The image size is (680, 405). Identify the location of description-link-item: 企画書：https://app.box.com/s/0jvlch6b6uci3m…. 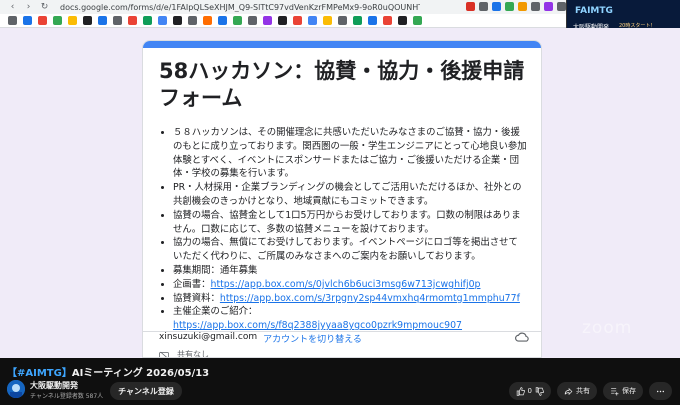
(350, 285).